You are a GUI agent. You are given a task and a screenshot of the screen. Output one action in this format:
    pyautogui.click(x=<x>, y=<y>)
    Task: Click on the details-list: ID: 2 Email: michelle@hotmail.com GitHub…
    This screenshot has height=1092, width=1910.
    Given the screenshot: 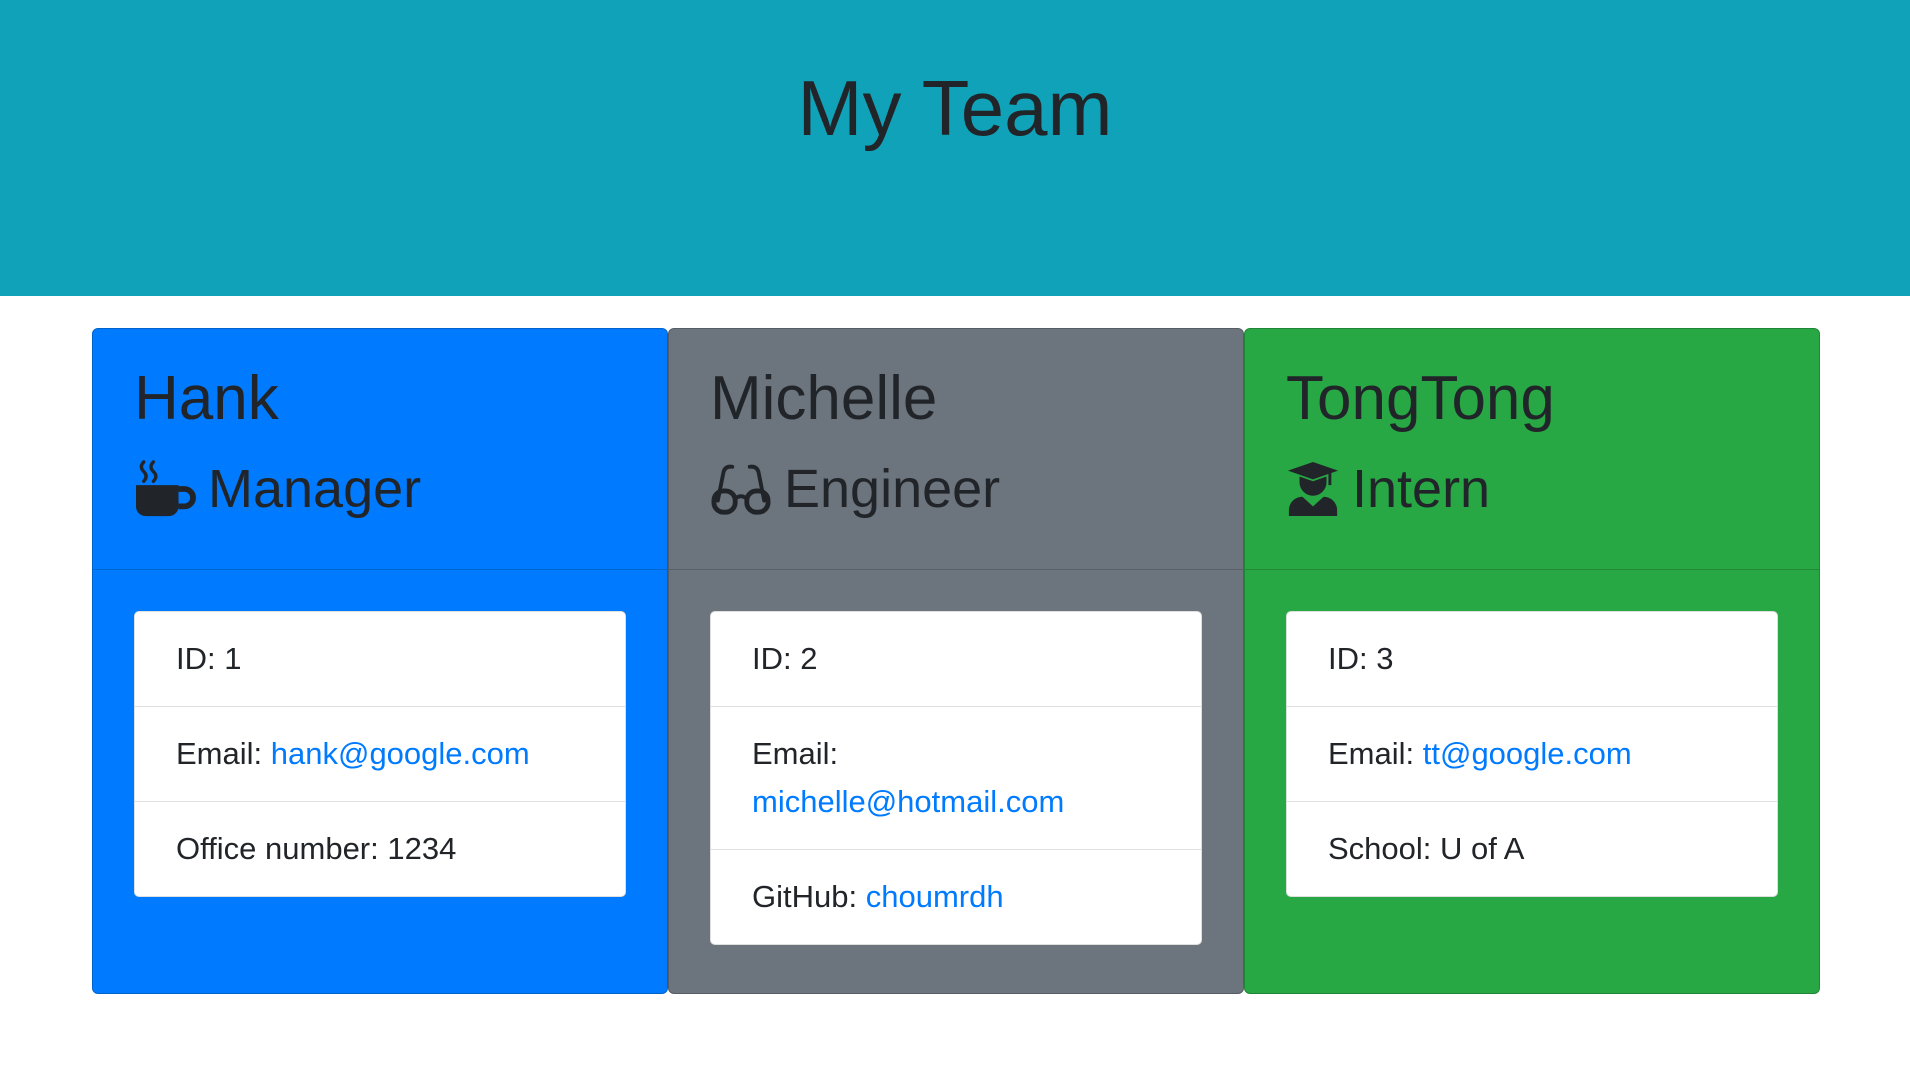 What is the action you would take?
    pyautogui.click(x=956, y=778)
    